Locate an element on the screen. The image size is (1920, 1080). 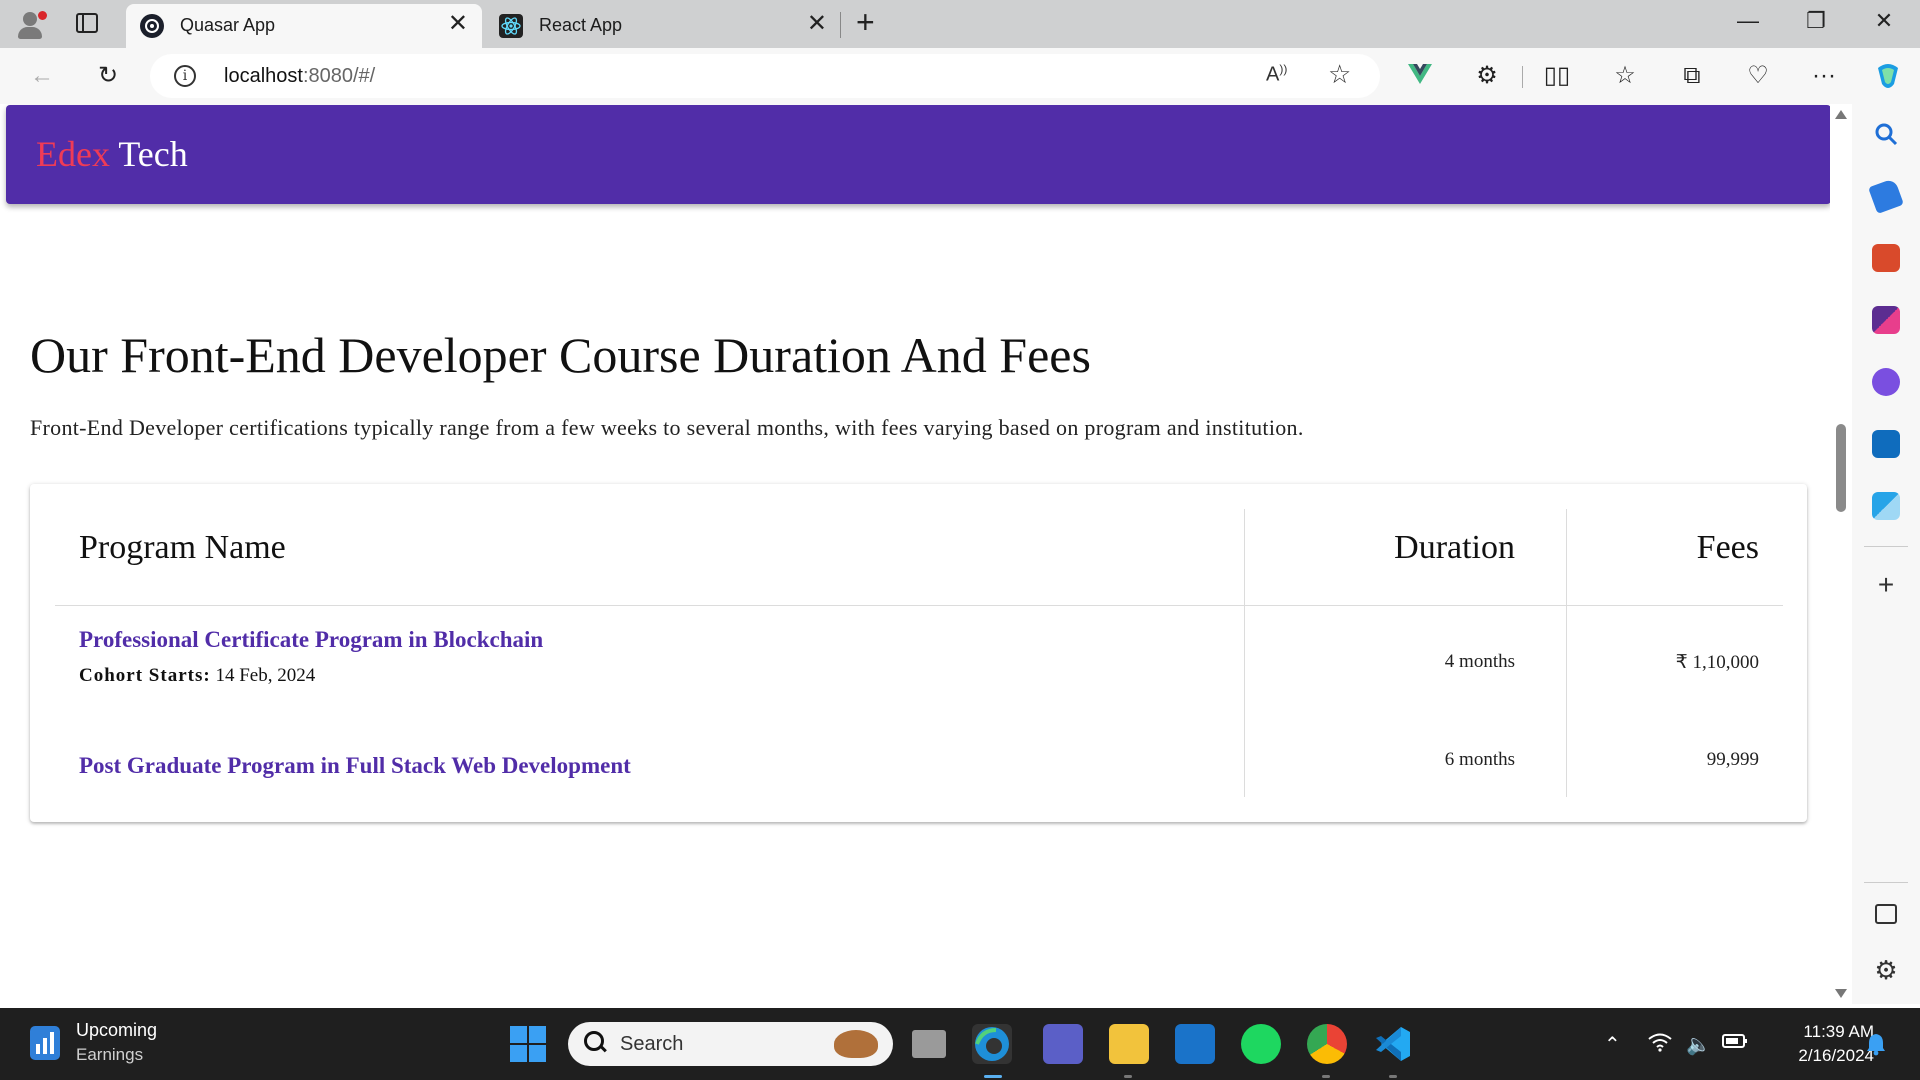
teams-icon is located at coordinates (1063, 1044).